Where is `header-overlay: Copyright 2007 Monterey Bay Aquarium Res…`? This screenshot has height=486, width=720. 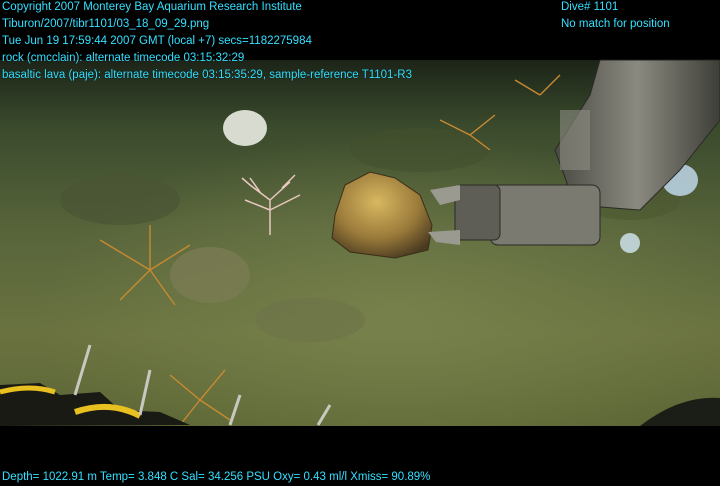
header-overlay: Copyright 2007 Monterey Bay Aquarium Res… is located at coordinates (207, 42).